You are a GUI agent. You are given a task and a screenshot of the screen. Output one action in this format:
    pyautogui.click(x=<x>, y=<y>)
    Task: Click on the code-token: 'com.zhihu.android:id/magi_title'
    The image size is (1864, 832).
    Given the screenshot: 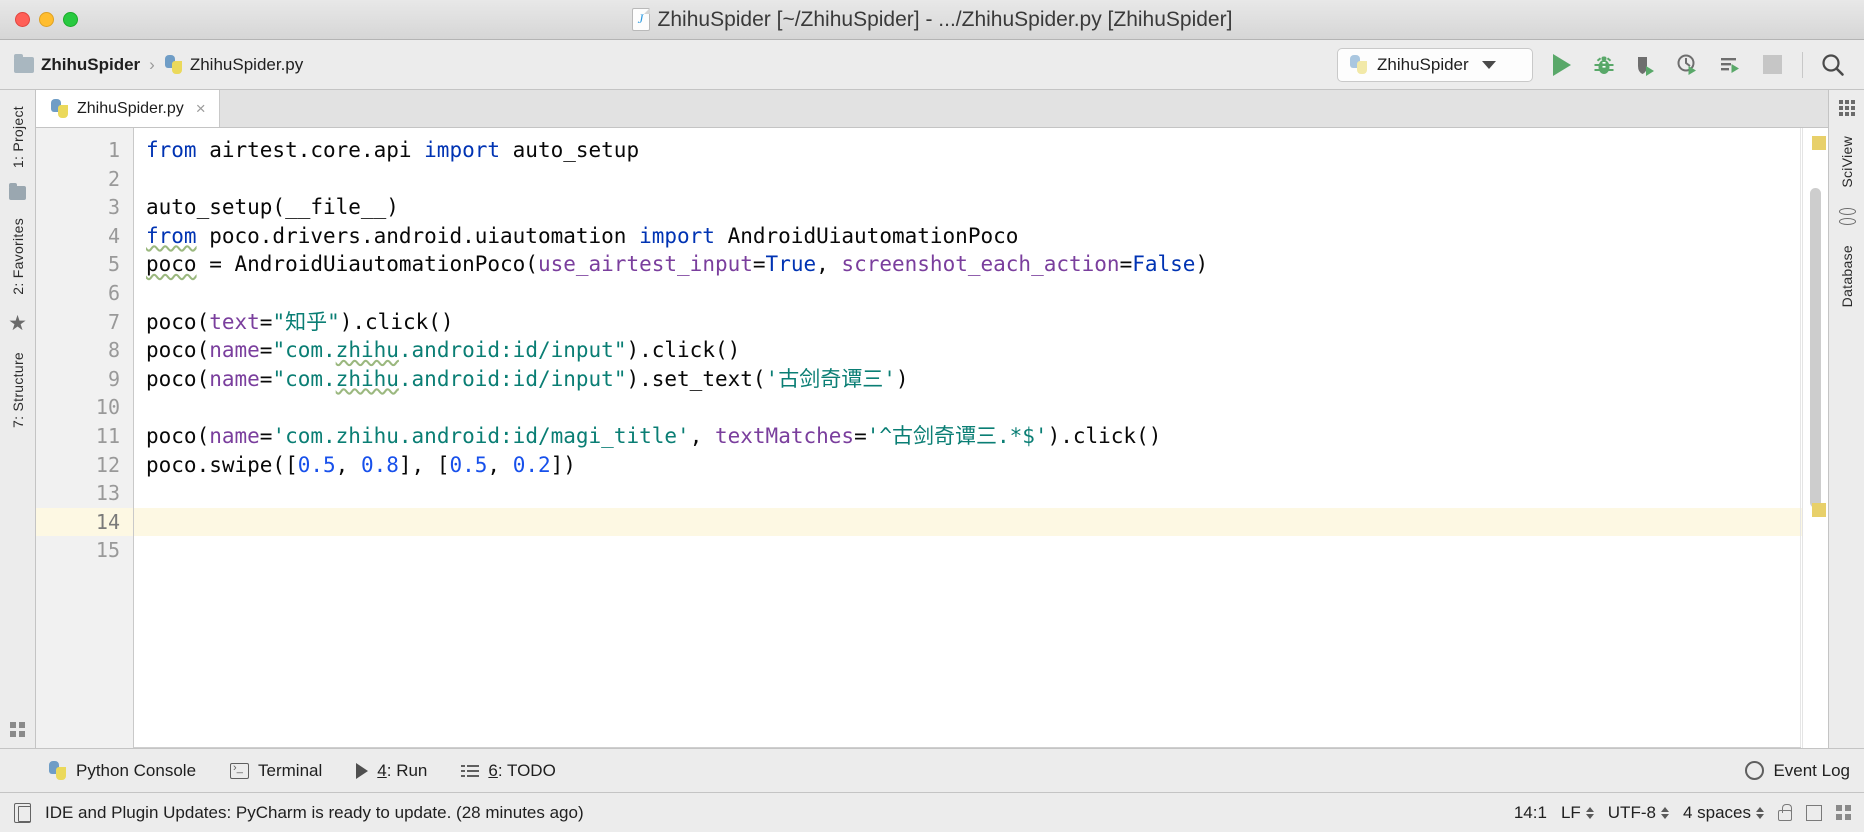 What is the action you would take?
    pyautogui.click(x=481, y=435)
    